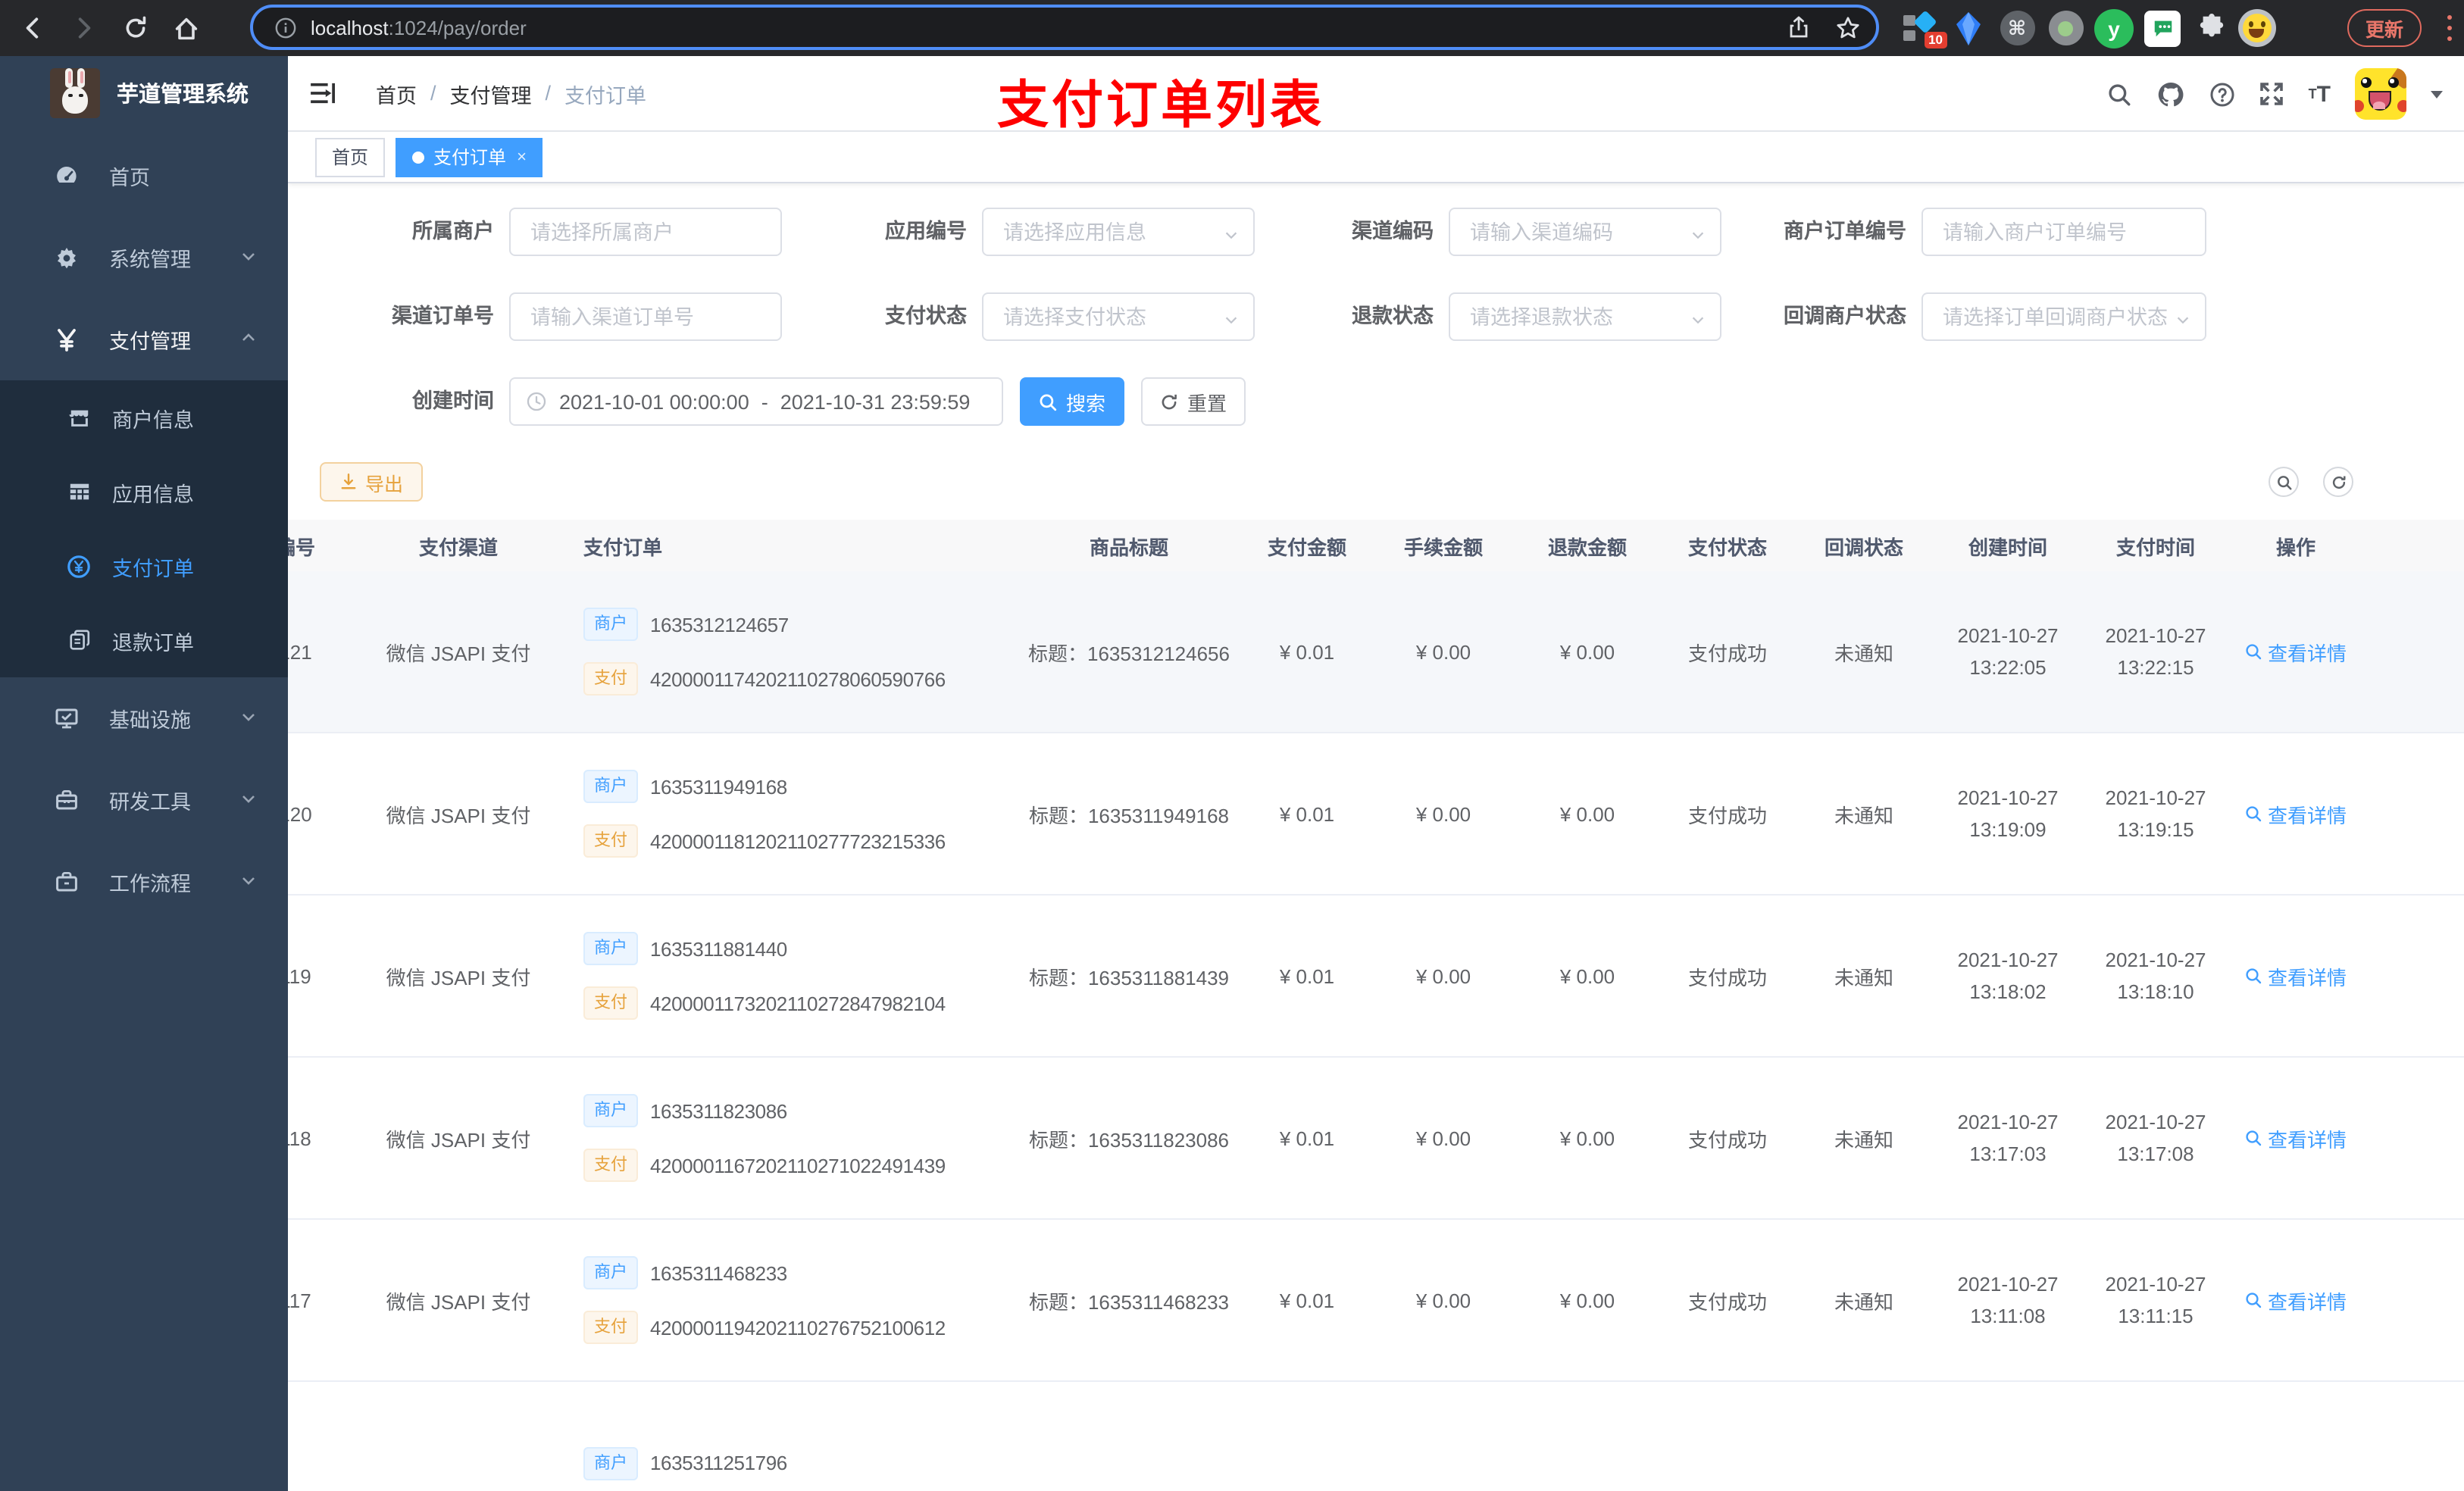  I want to click on avatar-caret-icon, so click(2437, 94).